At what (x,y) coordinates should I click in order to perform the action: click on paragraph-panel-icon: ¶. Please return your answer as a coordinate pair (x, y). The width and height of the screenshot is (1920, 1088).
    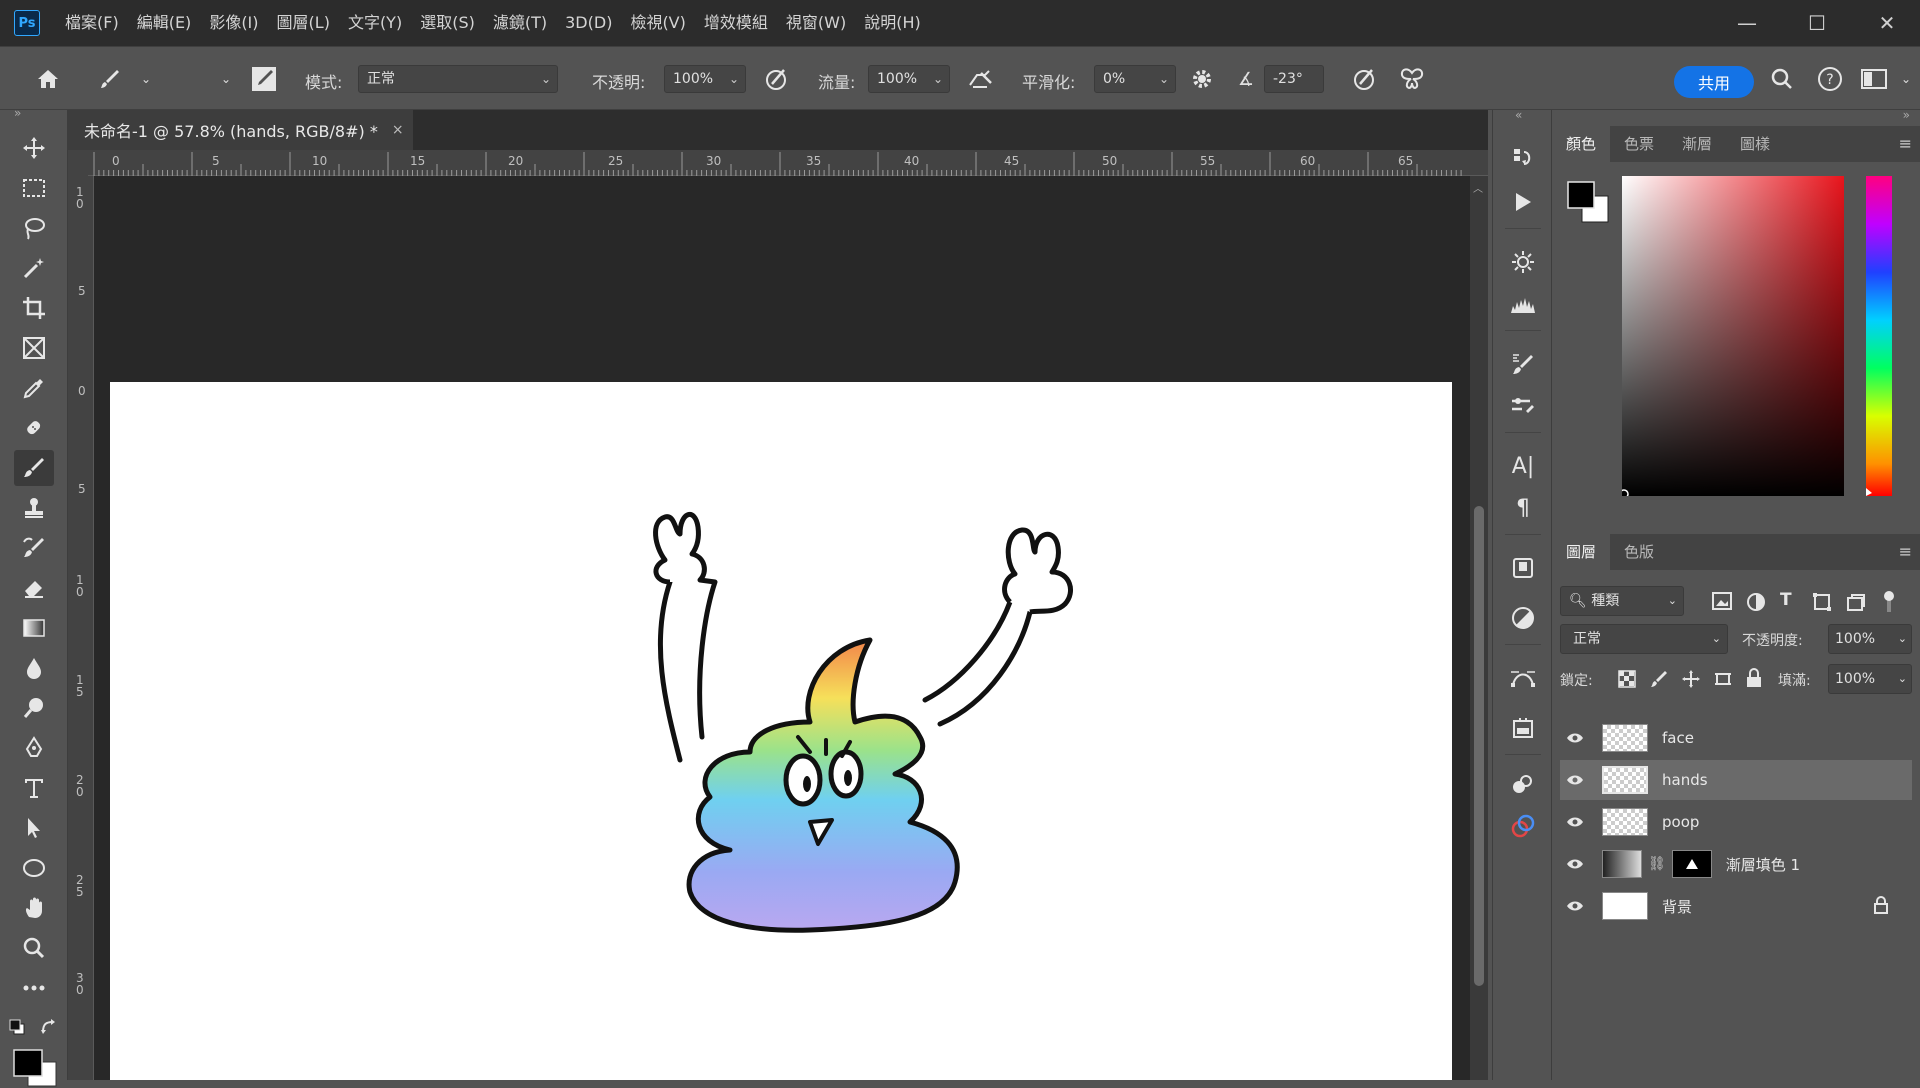
    Looking at the image, I should click on (1523, 508).